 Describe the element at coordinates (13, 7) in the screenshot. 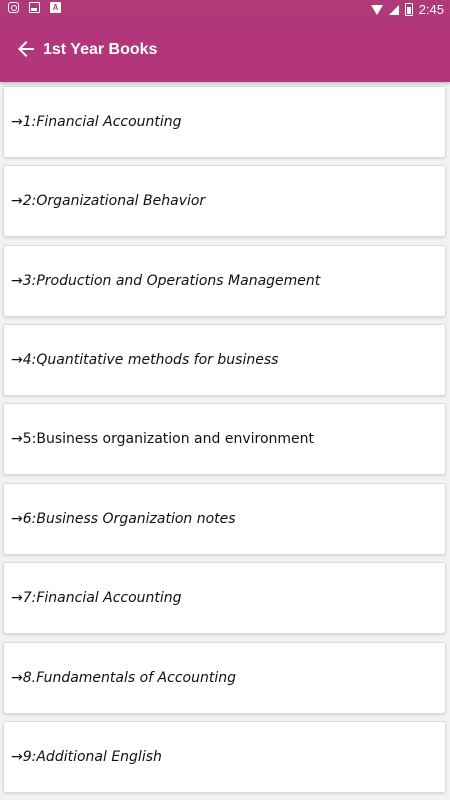

I see `instagram-icon` at that location.